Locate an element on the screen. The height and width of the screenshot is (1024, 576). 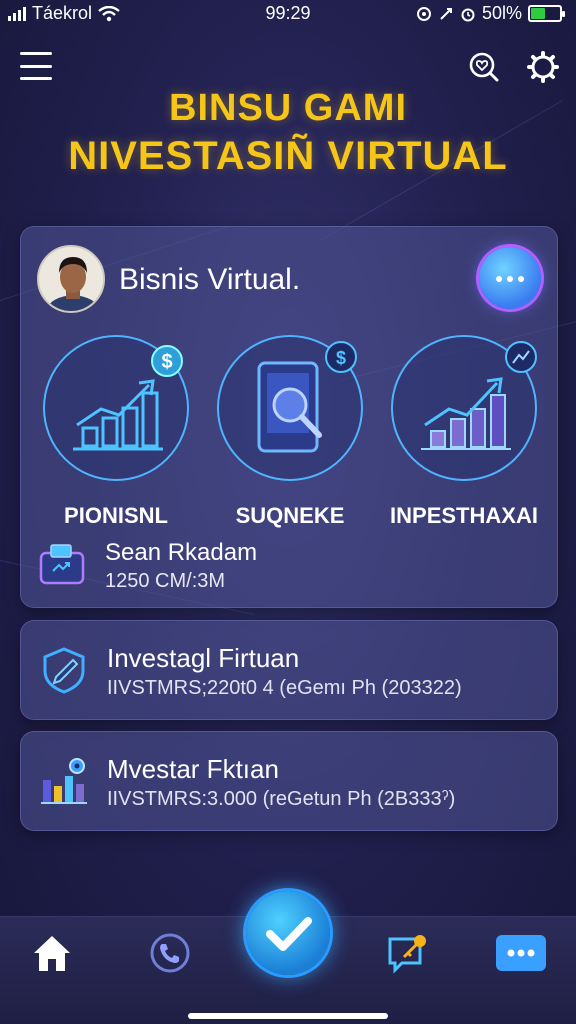
avatar is located at coordinates (71, 279).